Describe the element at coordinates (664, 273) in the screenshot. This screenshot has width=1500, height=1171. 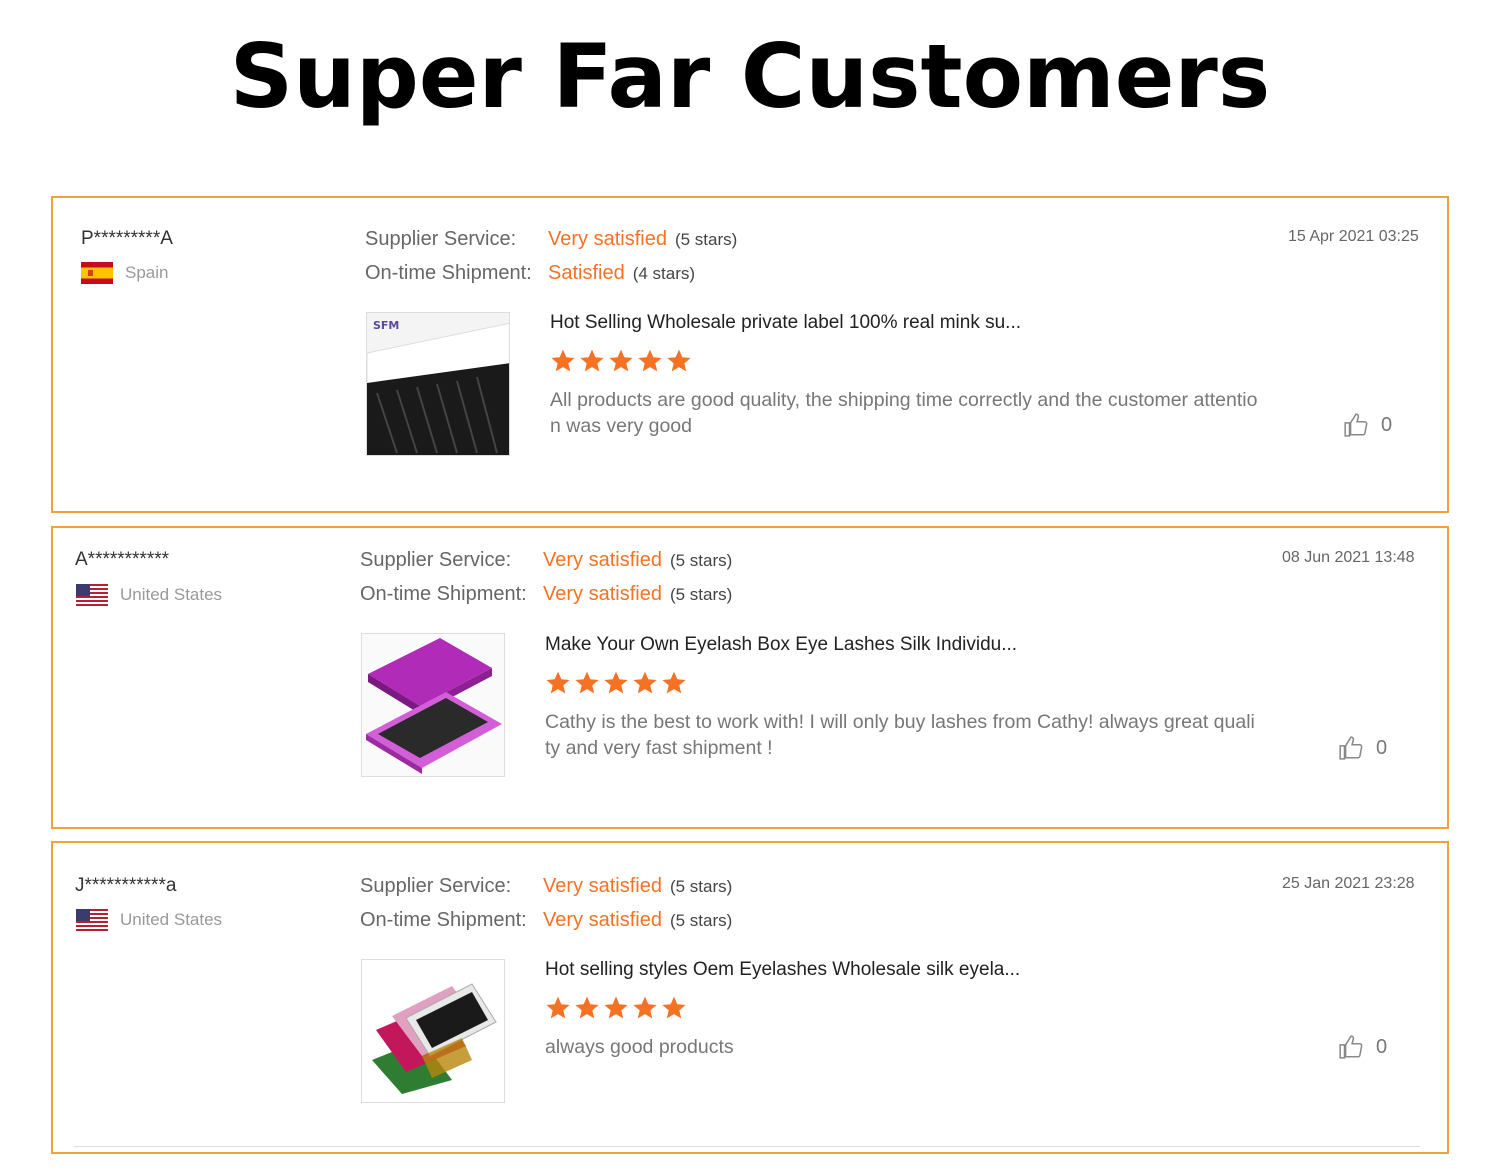
I see `shipment-rating-stars: (4 stars)` at that location.